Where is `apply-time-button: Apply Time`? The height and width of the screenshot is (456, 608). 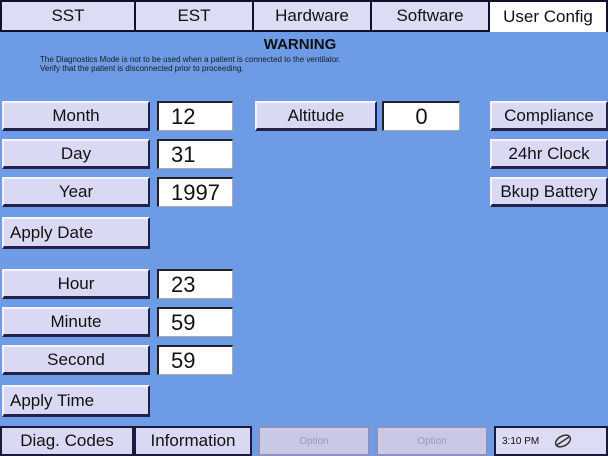 apply-time-button: Apply Time is located at coordinates (76, 401).